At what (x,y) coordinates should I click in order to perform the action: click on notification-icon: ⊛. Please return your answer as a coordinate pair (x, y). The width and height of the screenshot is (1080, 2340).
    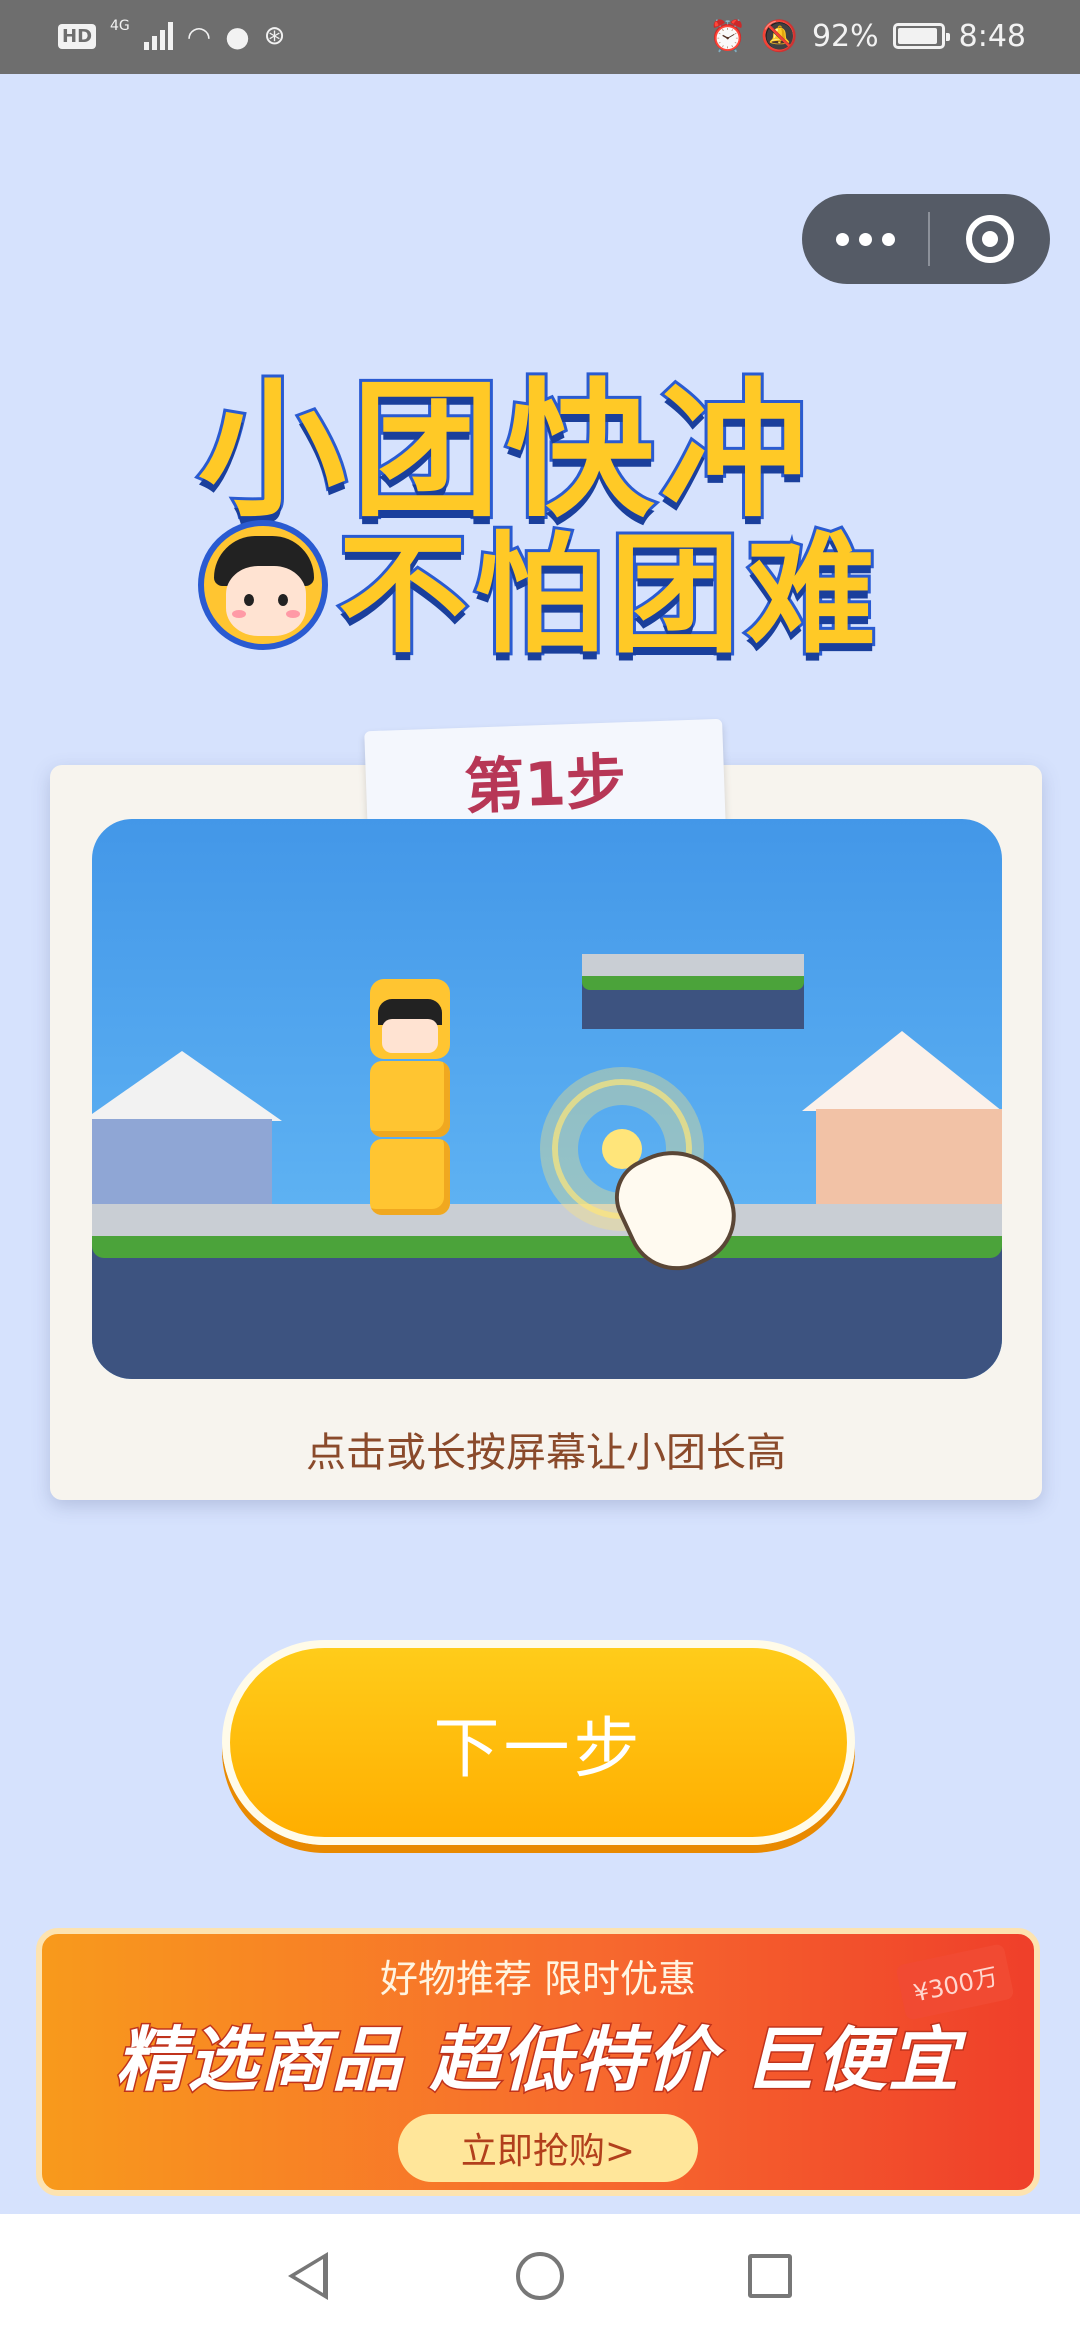
    Looking at the image, I should click on (274, 36).